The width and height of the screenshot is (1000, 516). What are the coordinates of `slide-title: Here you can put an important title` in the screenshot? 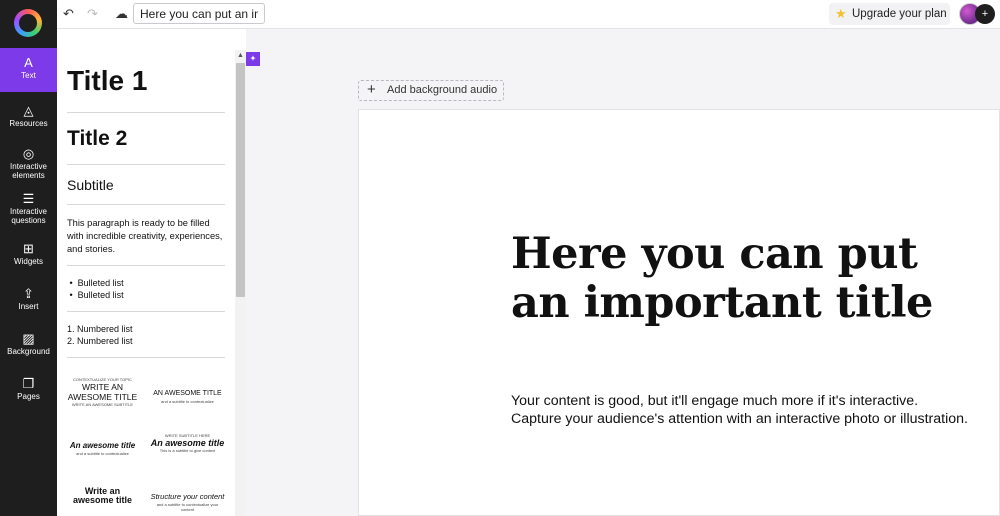 It's located at (746, 279).